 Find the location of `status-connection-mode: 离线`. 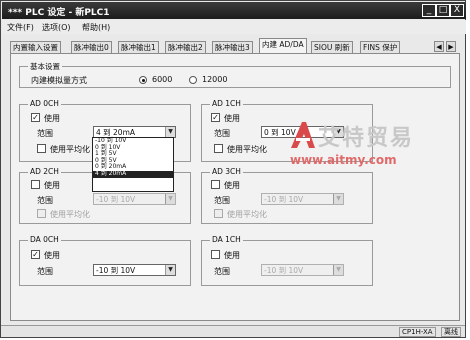

status-connection-mode: 离线 is located at coordinates (451, 332).